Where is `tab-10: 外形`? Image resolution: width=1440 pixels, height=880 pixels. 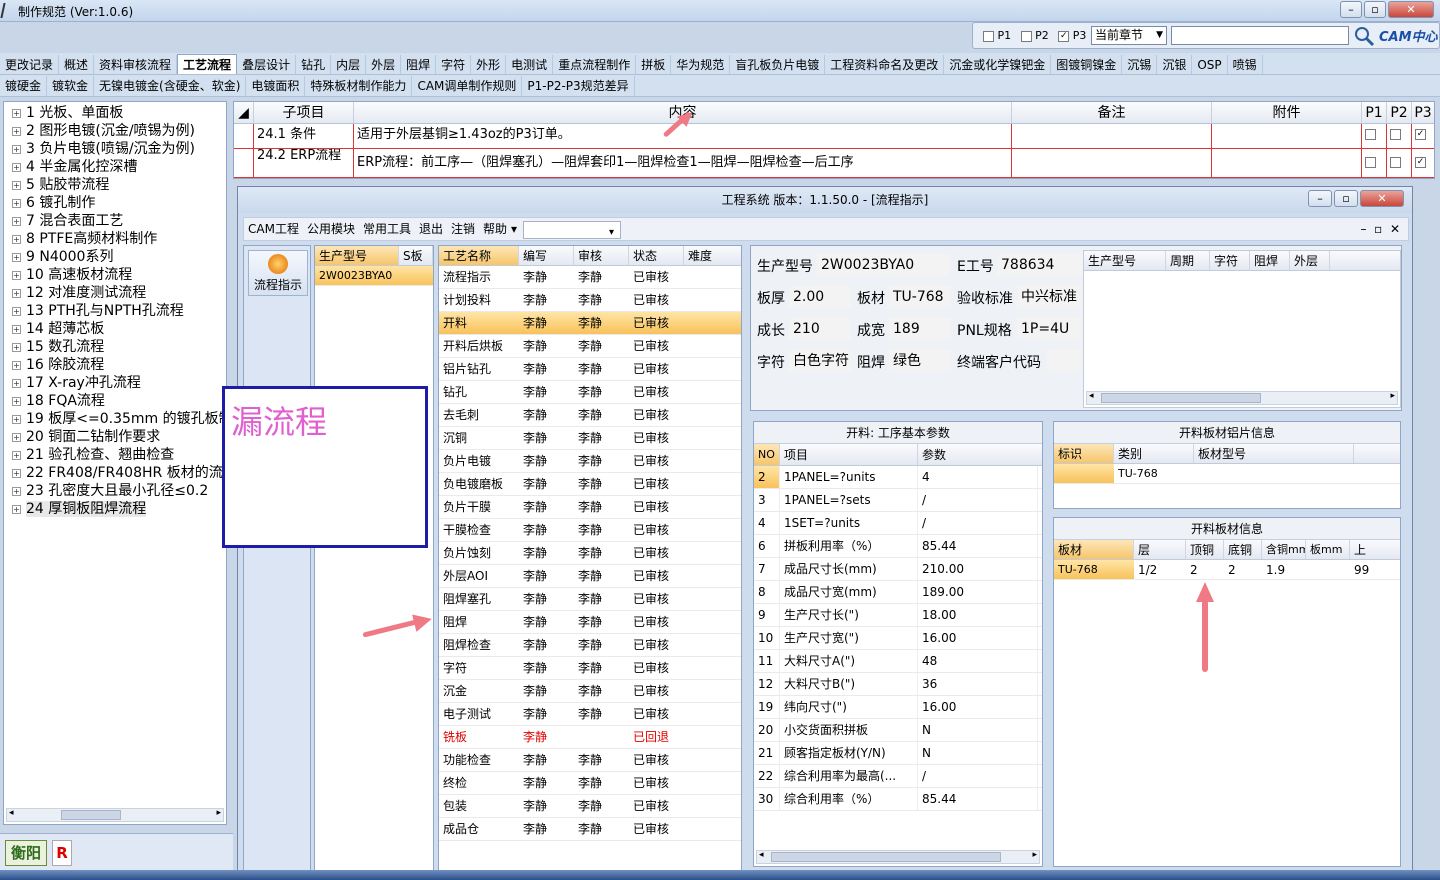
tab-10: 外形 is located at coordinates (489, 64).